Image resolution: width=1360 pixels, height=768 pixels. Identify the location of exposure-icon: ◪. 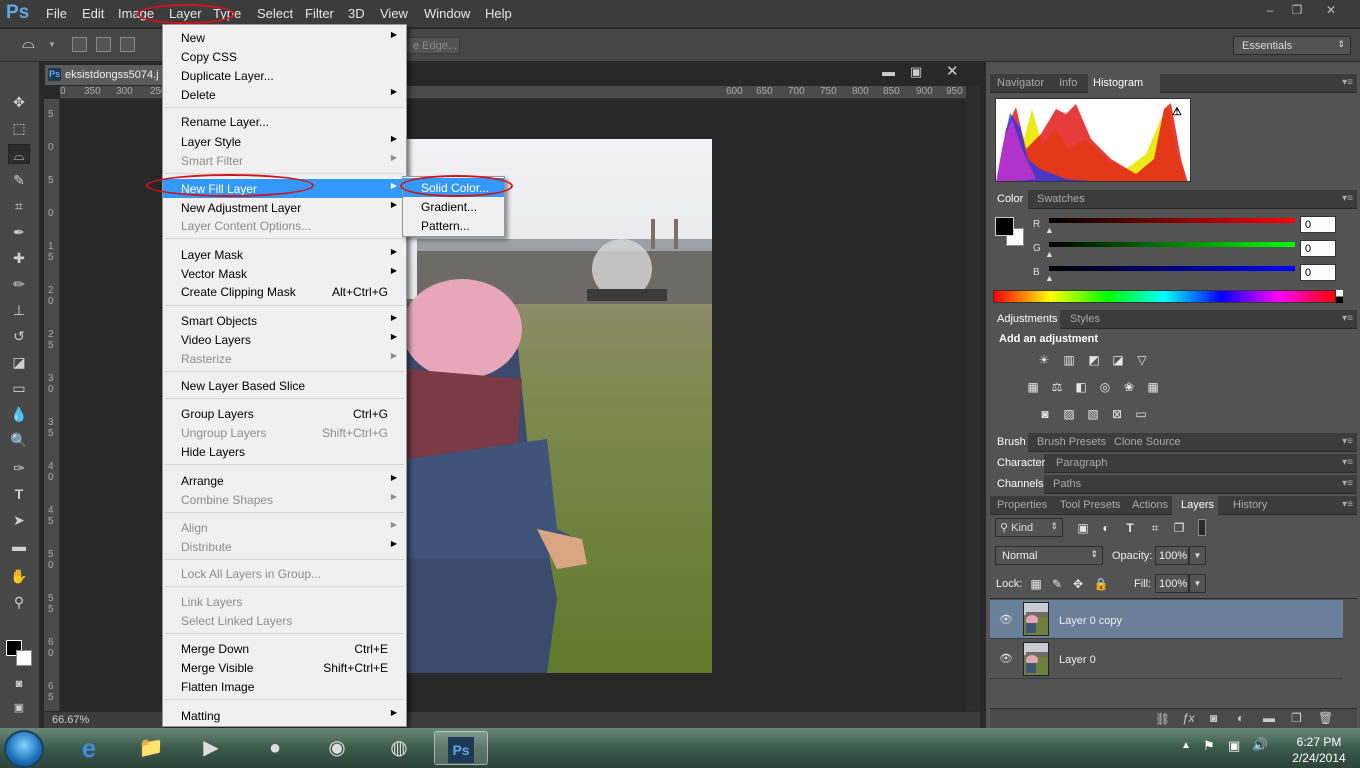
(1118, 360).